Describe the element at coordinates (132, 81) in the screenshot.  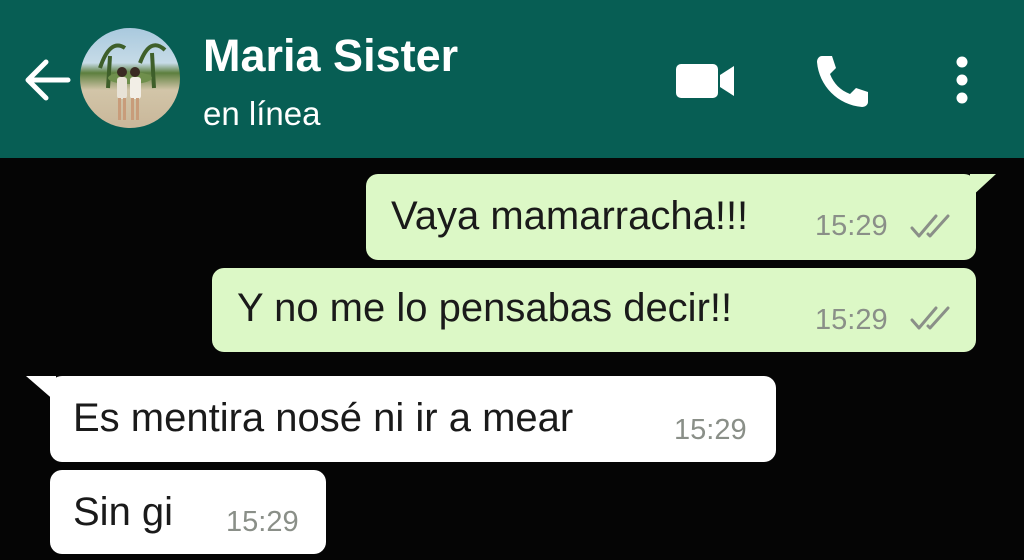
I see `avatar-photo` at that location.